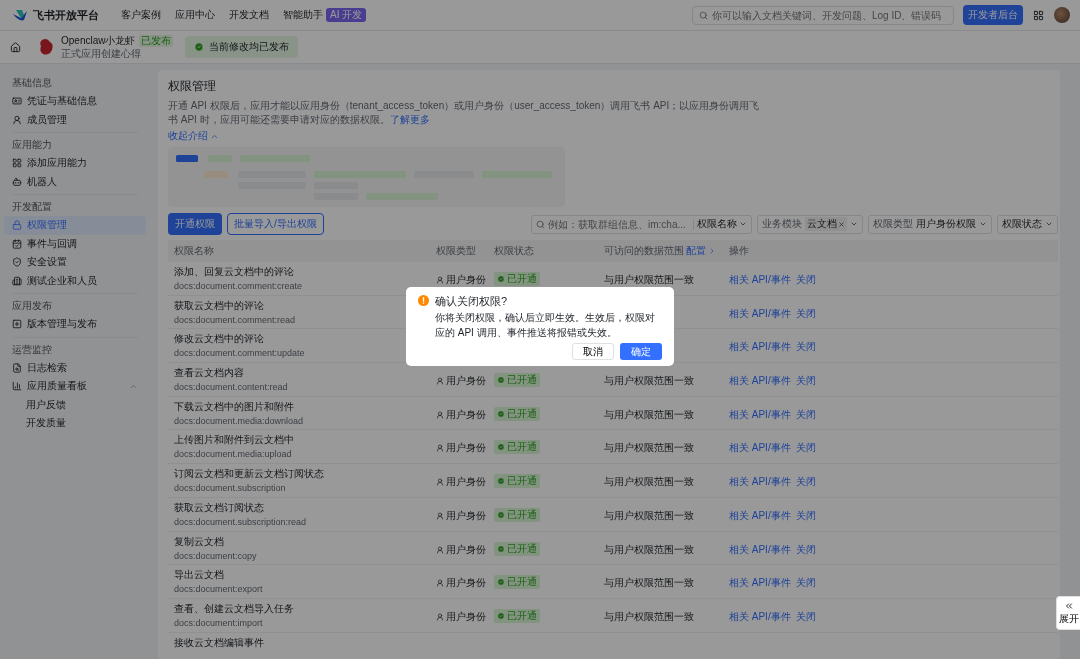 This screenshot has height=659, width=1080. Describe the element at coordinates (1038, 15) in the screenshot. I see `apps-grid-icon` at that location.